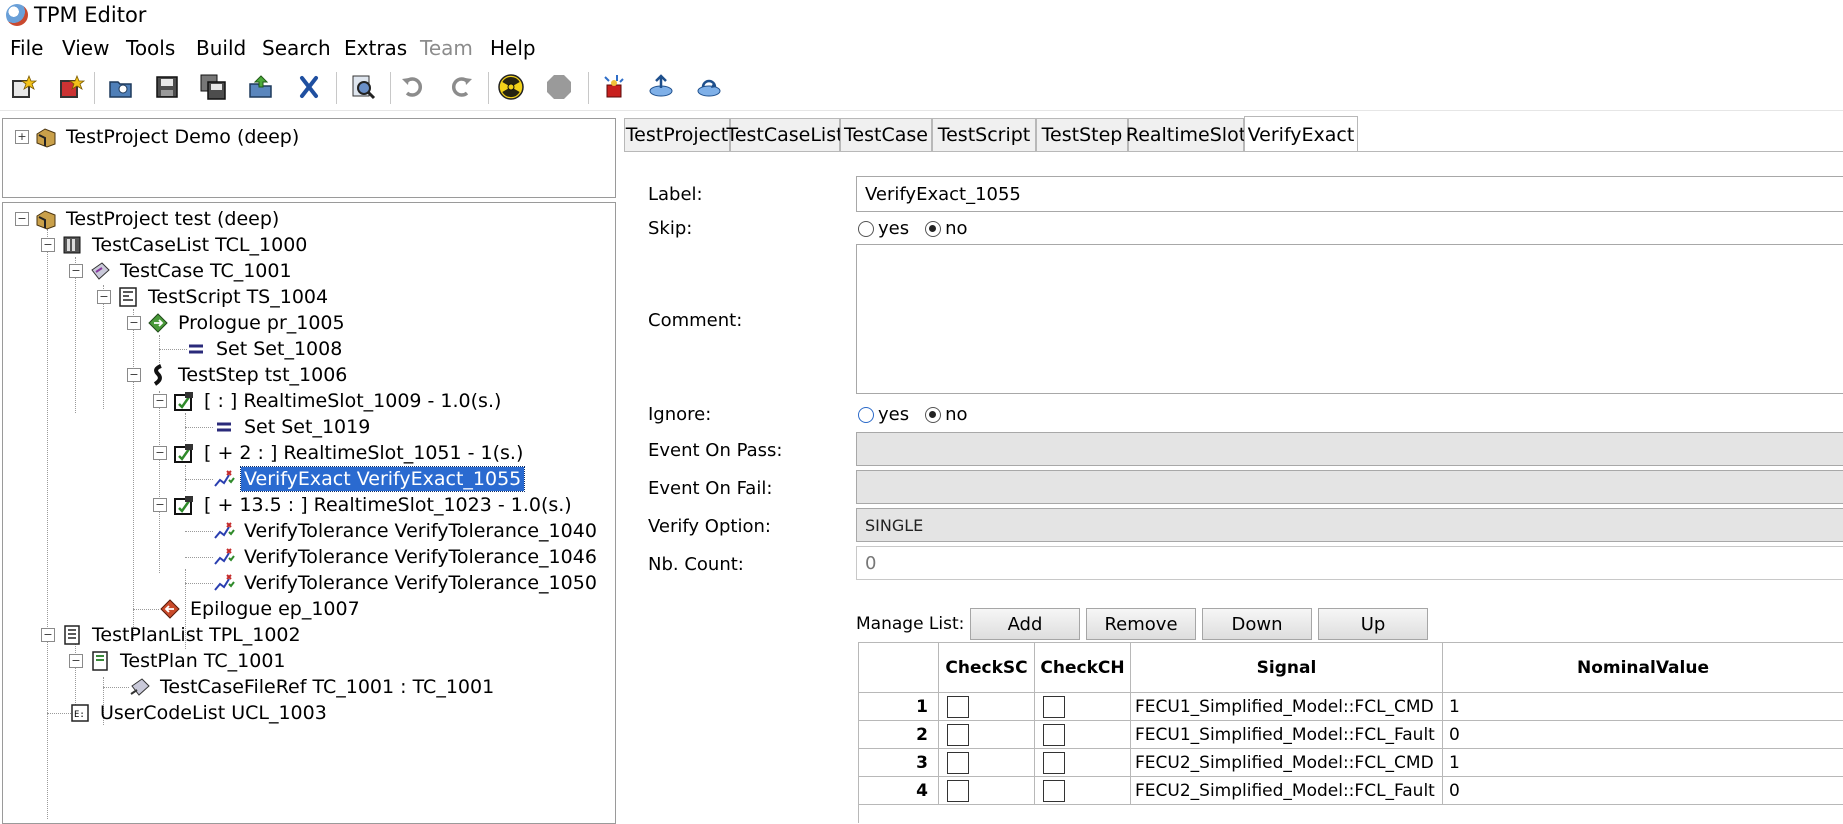 The image size is (1843, 824). What do you see at coordinates (1141, 624) in the screenshot?
I see `remove-button: Remove` at bounding box center [1141, 624].